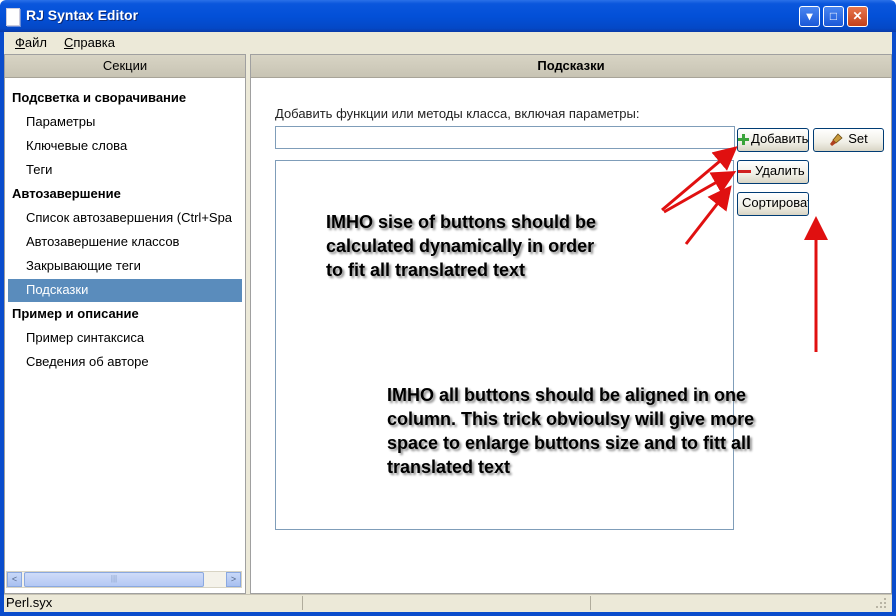 The height and width of the screenshot is (616, 896). What do you see at coordinates (114, 579) in the screenshot?
I see `scroll-thumb: |||` at bounding box center [114, 579].